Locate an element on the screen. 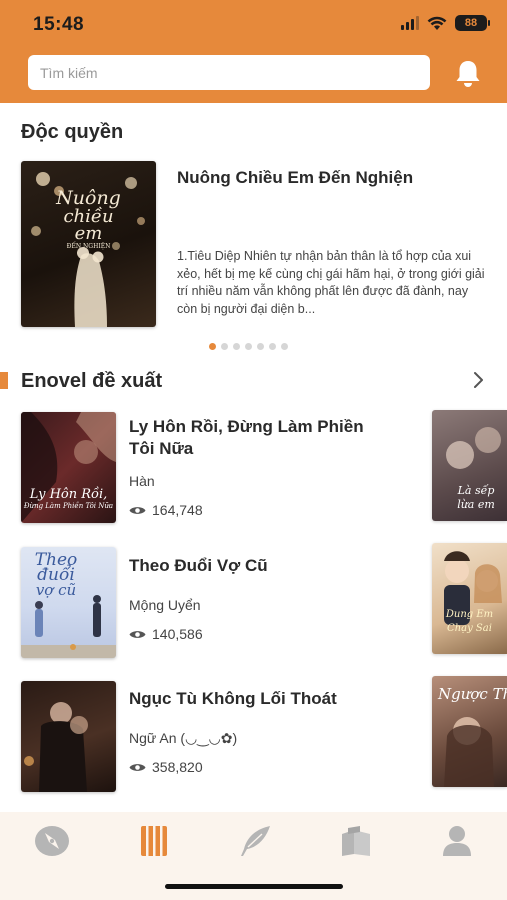 Image resolution: width=507 pixels, height=900 pixels. book-title: Ngục Tù Không Lối Thoát is located at coordinates (259, 699).